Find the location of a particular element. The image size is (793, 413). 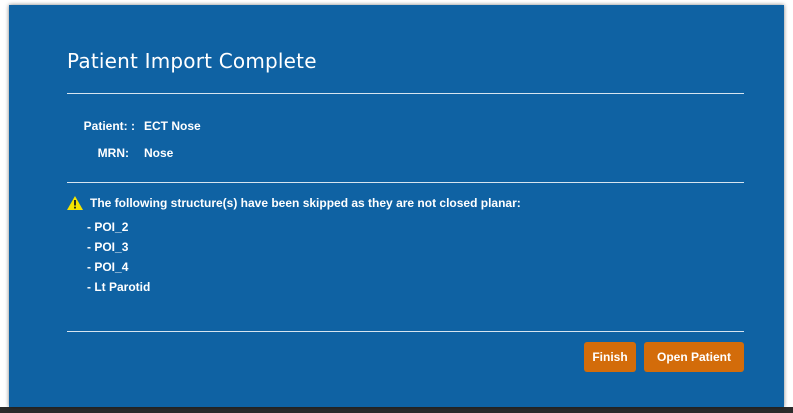

patient-value: ECT Nose is located at coordinates (172, 126).